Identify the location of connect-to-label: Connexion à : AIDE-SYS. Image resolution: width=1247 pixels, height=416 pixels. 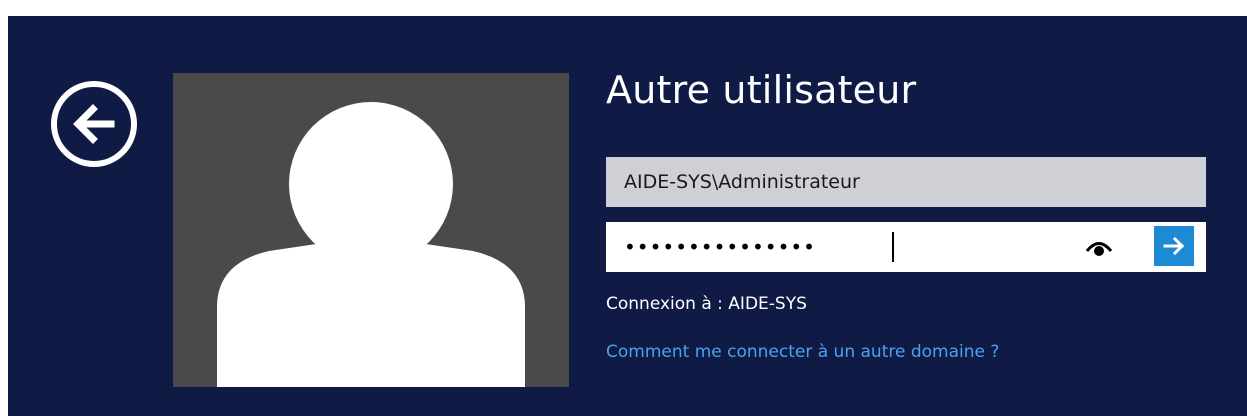
(706, 304).